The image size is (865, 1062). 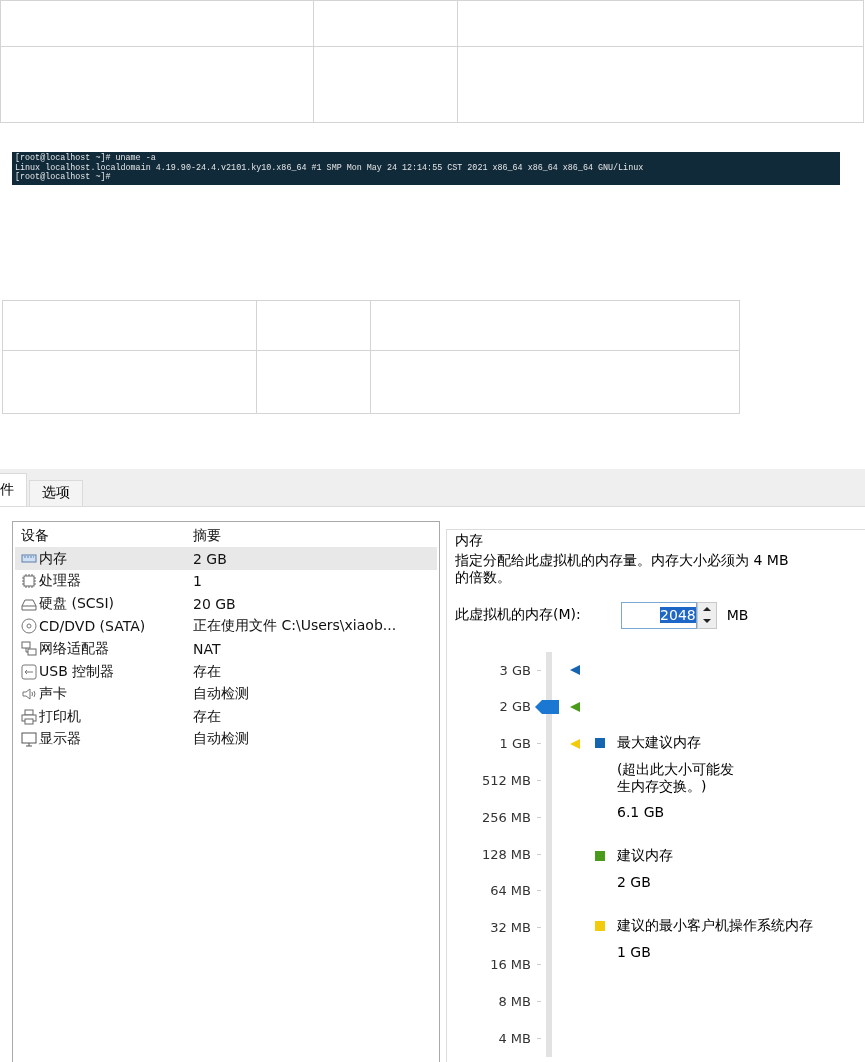 I want to click on network-icon, so click(x=29, y=649).